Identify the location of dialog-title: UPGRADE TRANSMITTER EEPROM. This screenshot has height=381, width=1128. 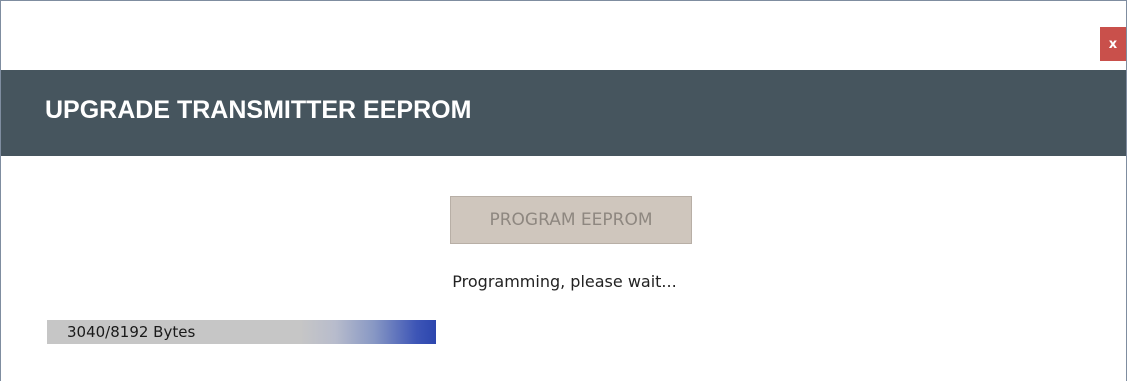
(258, 110).